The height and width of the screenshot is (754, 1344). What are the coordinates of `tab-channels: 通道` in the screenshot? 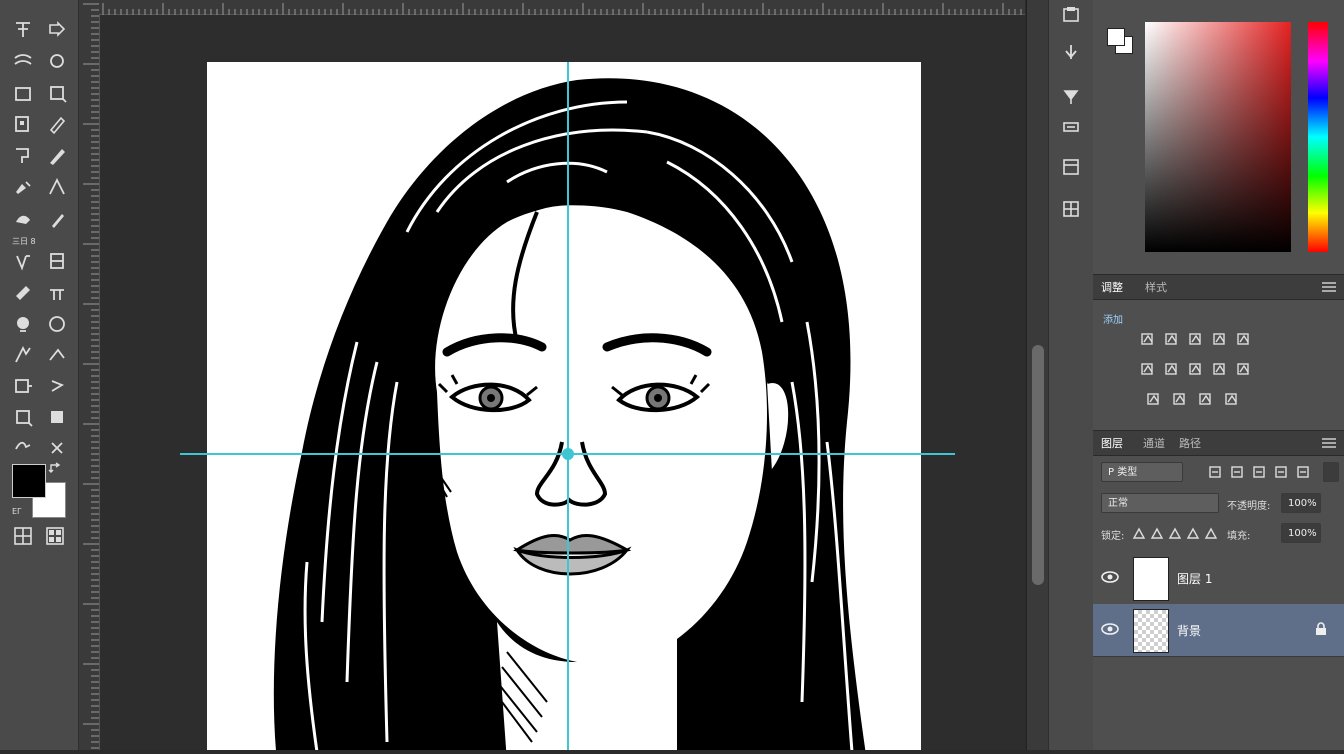 It's located at (1154, 443).